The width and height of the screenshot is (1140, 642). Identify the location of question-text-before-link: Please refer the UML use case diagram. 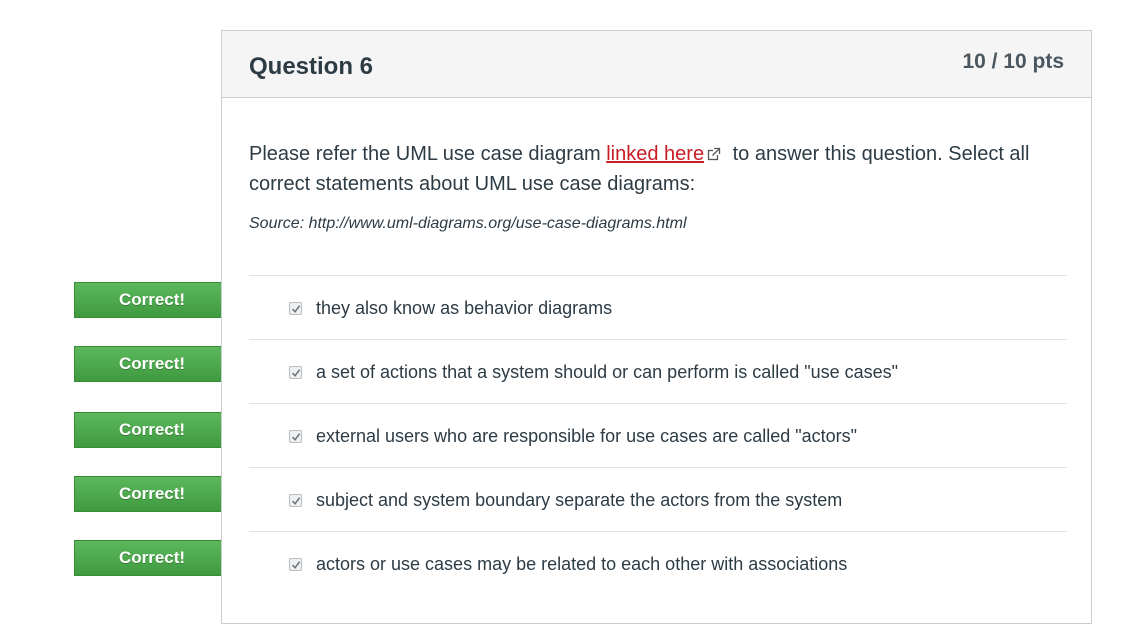
(428, 154).